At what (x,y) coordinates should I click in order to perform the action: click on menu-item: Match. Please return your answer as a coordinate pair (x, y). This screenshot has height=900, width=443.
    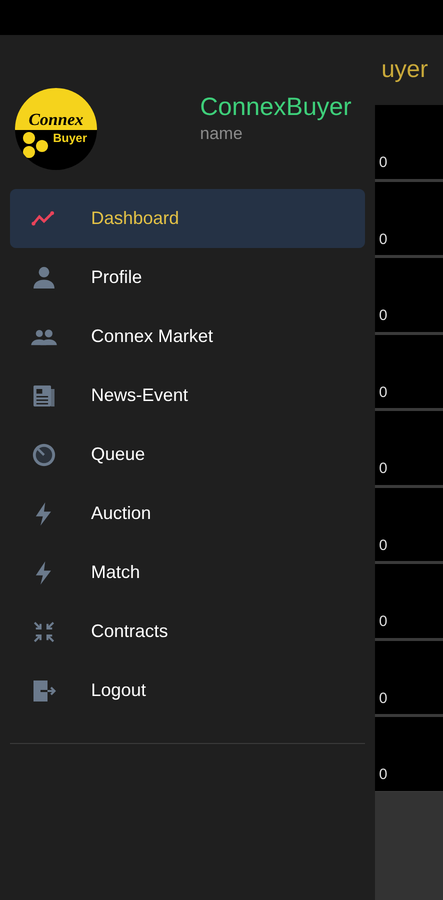
    Looking at the image, I should click on (187, 572).